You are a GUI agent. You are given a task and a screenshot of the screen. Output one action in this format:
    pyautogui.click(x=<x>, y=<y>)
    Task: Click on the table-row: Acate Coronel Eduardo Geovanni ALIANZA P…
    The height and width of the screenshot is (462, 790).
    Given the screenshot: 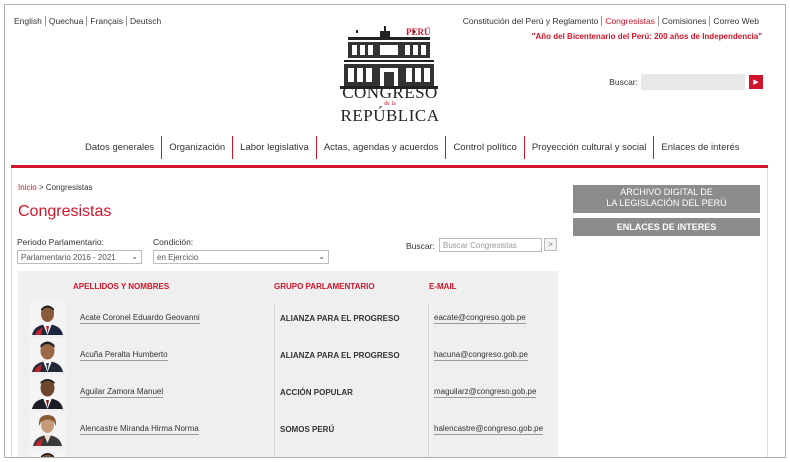 What is the action you would take?
    pyautogui.click(x=288, y=319)
    